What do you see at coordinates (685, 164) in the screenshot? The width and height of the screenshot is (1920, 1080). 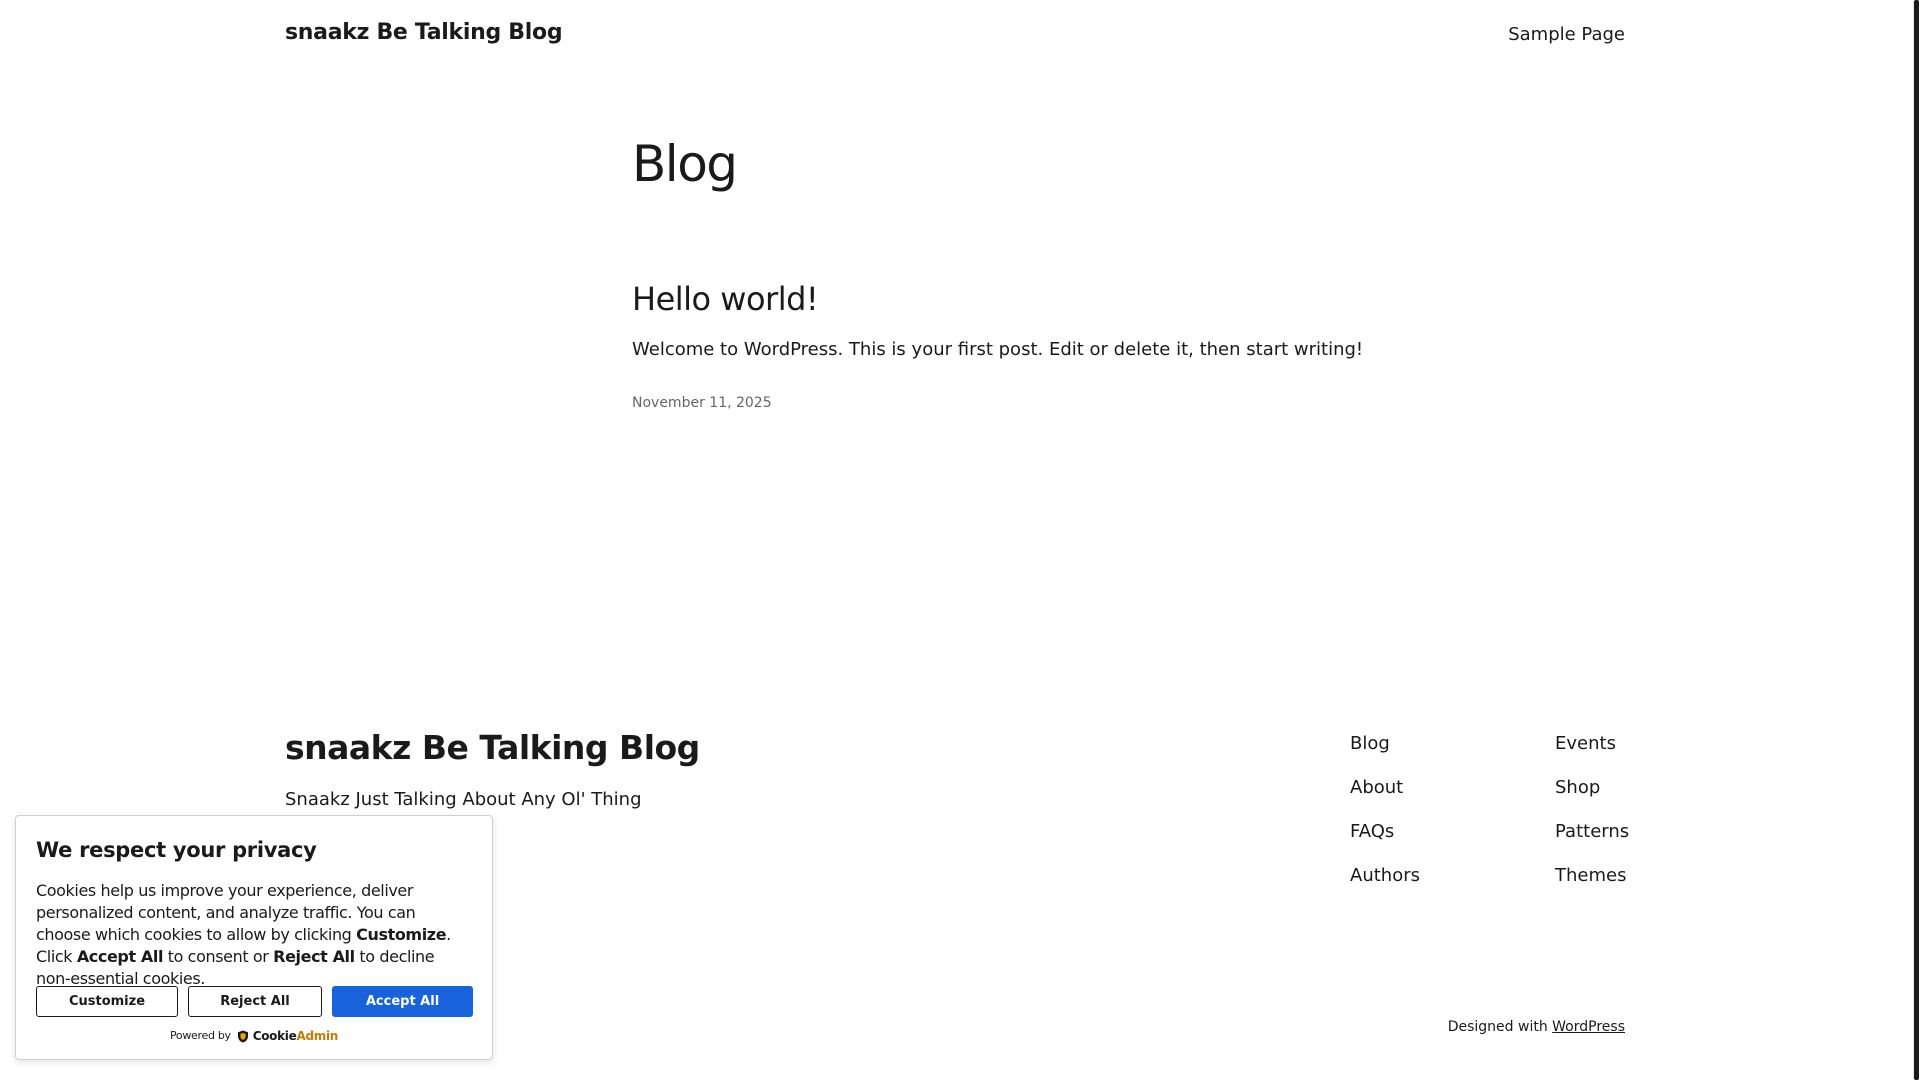 I see `page-title: Blog` at bounding box center [685, 164].